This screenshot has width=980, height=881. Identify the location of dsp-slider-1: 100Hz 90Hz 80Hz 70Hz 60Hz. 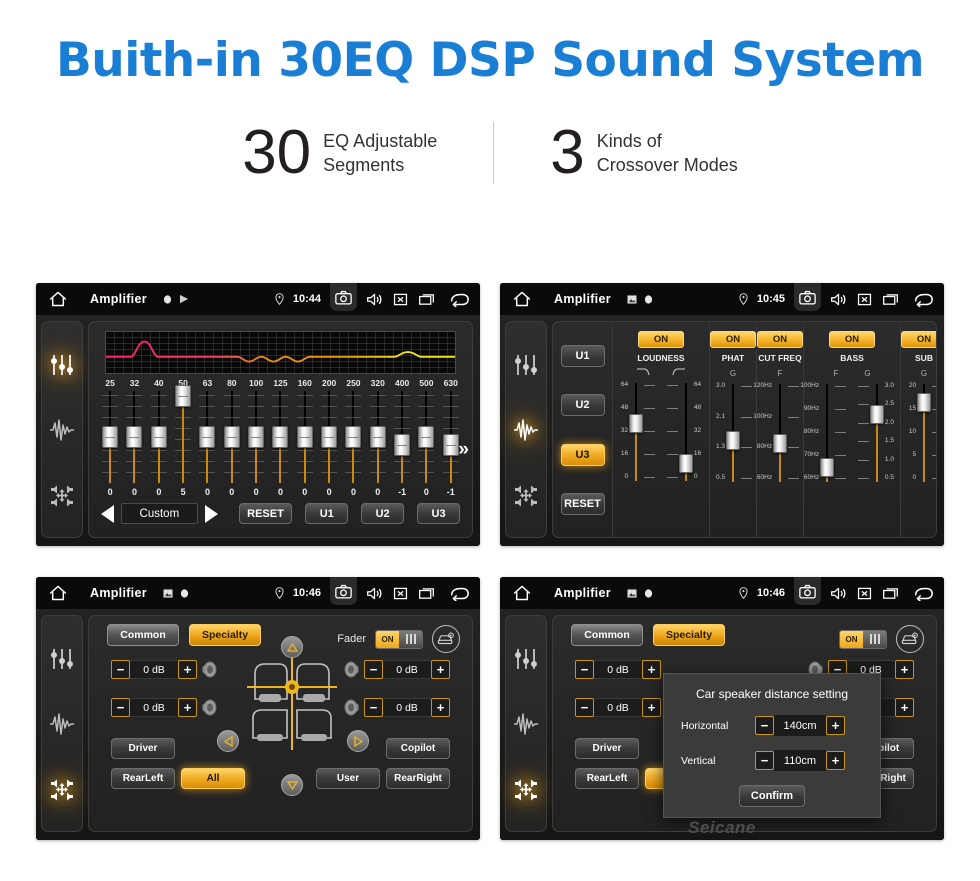
(825, 434).